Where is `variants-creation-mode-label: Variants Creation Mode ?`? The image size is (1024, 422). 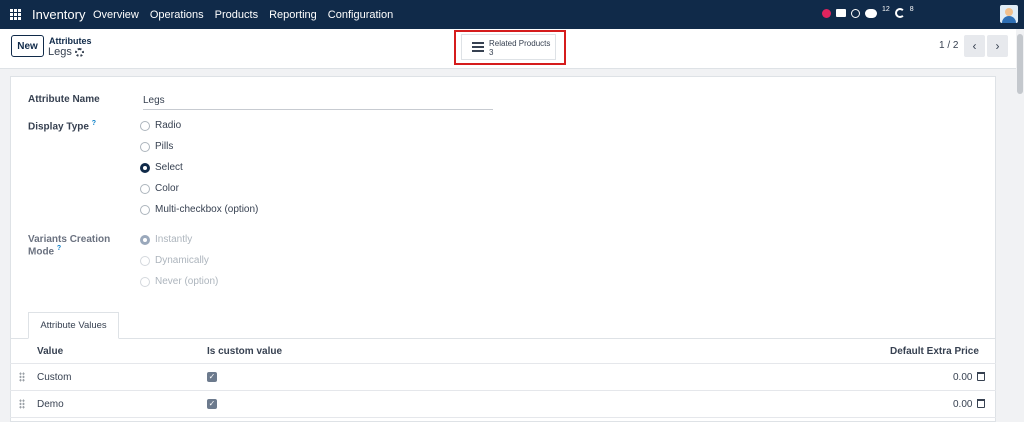
variants-creation-mode-label: Variants Creation Mode ? is located at coordinates (69, 245).